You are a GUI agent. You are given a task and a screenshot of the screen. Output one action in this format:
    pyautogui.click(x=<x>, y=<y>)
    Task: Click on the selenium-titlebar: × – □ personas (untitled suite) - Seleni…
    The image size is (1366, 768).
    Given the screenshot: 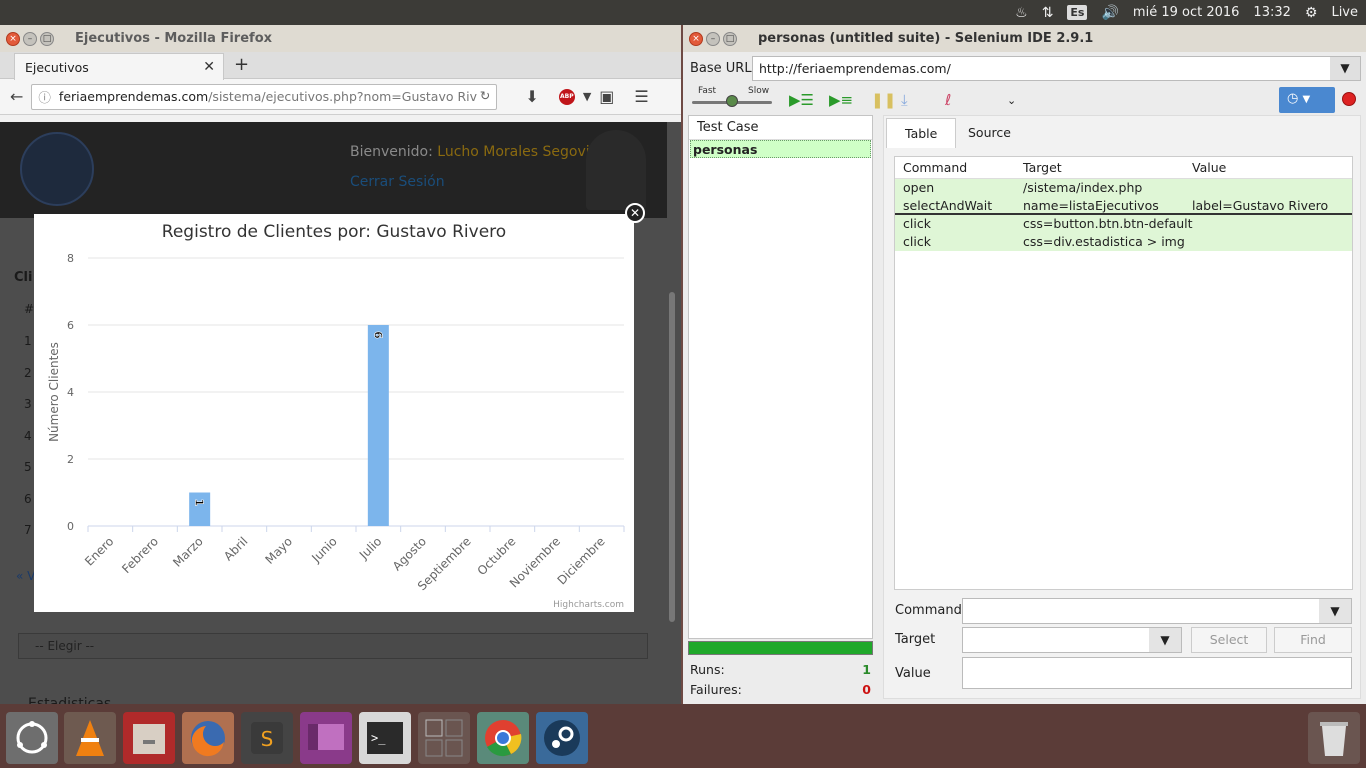 What is the action you would take?
    pyautogui.click(x=1024, y=38)
    